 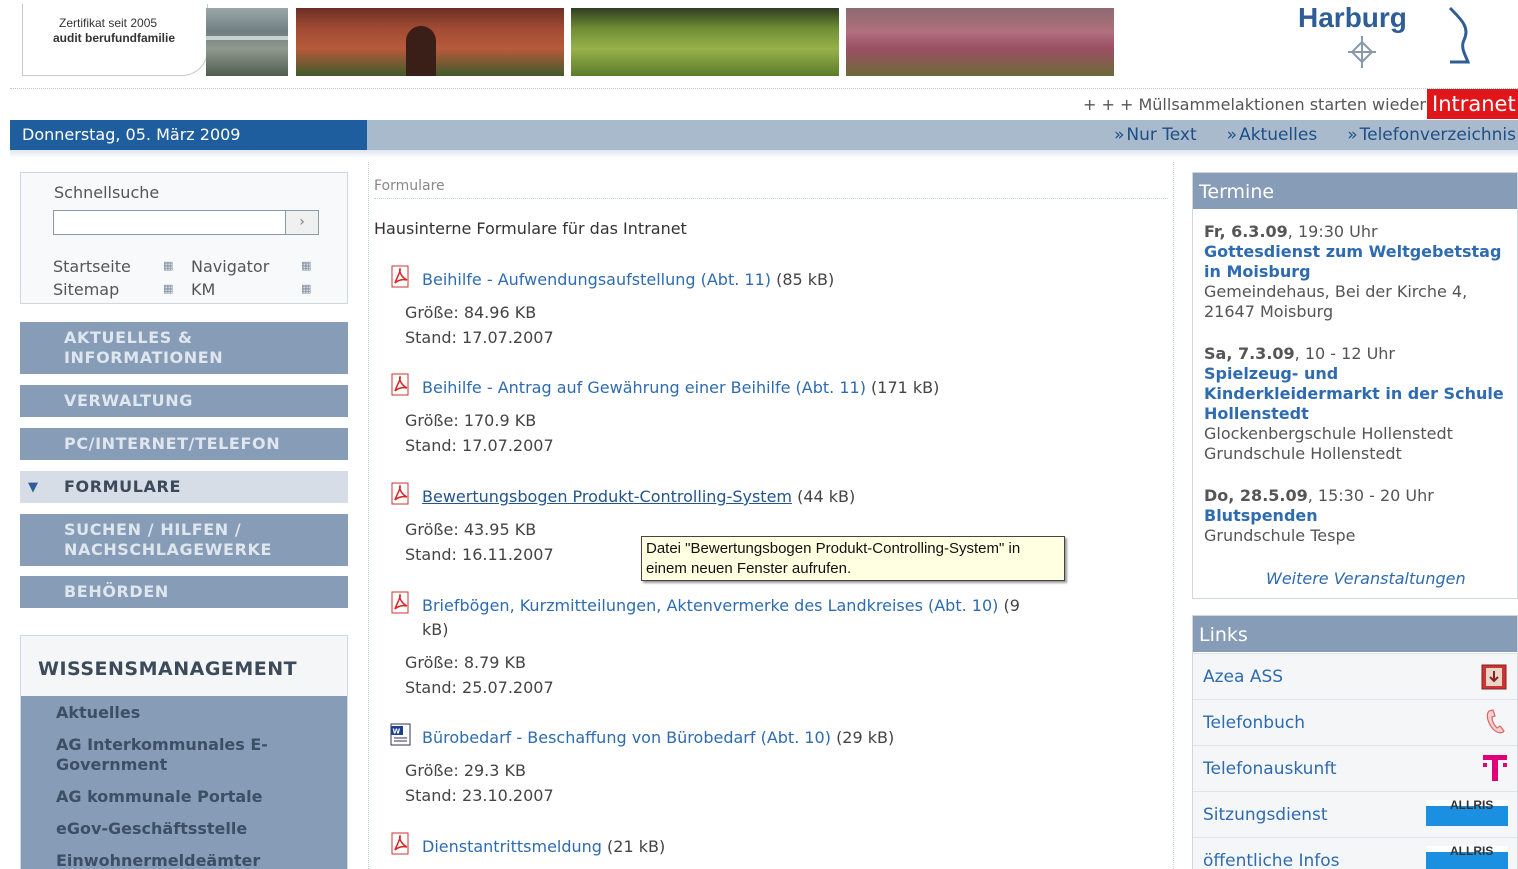 I want to click on nav-nur-text: Nur Text, so click(x=1155, y=135).